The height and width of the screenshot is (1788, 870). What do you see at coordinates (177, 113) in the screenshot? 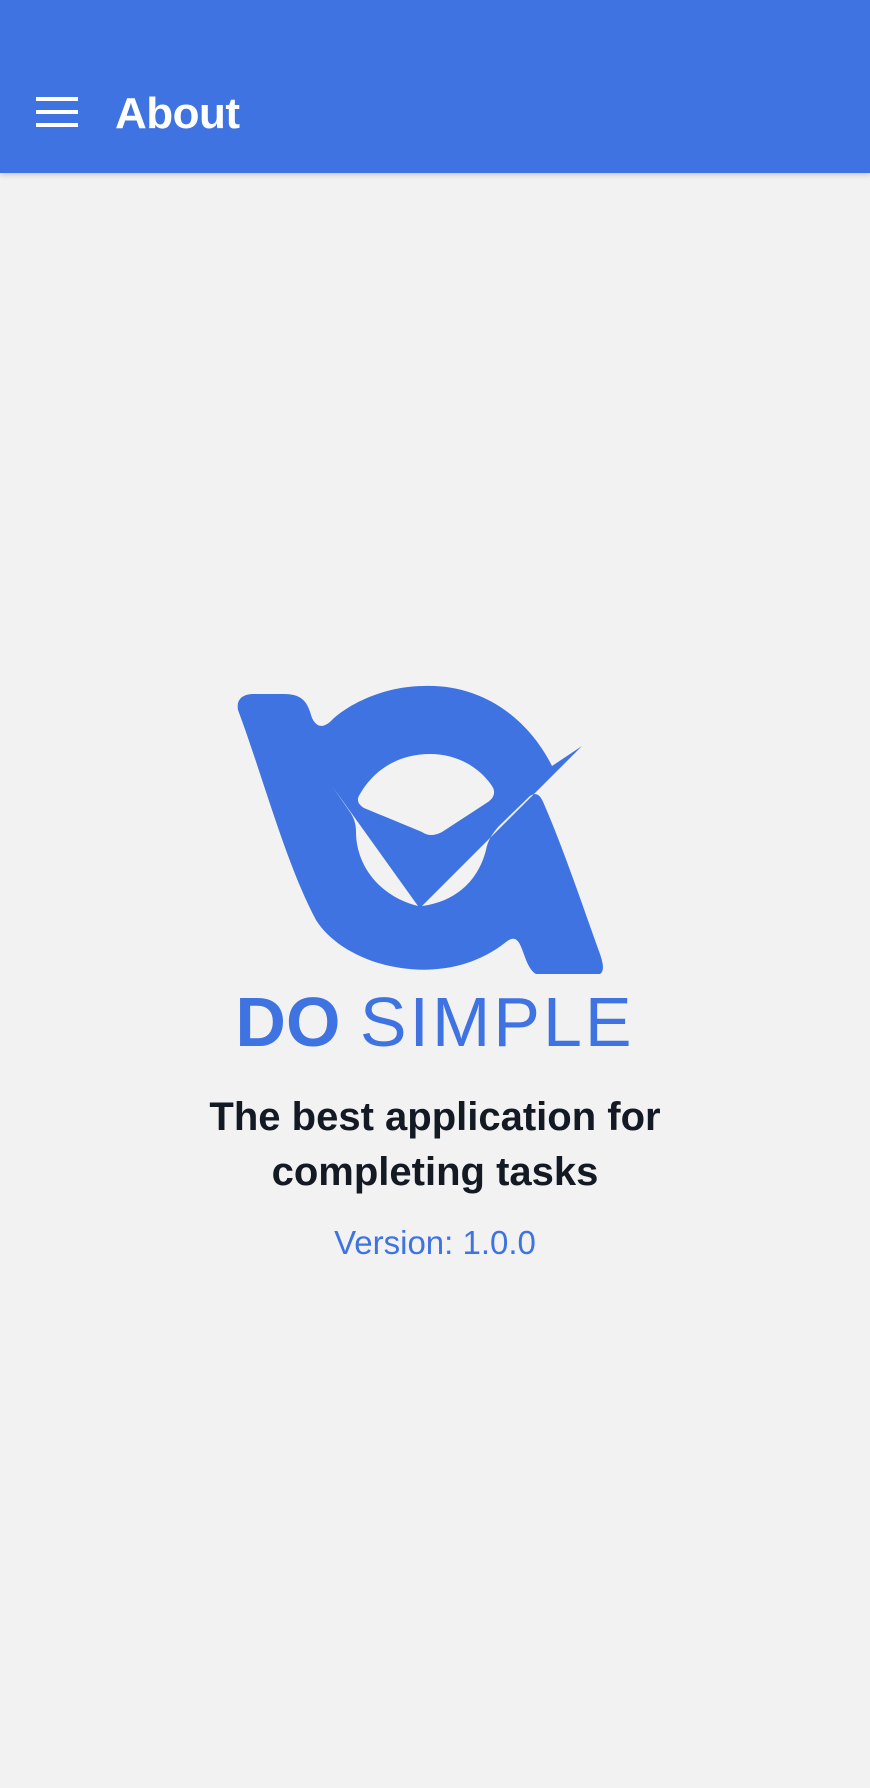
I see `page-title: About` at bounding box center [177, 113].